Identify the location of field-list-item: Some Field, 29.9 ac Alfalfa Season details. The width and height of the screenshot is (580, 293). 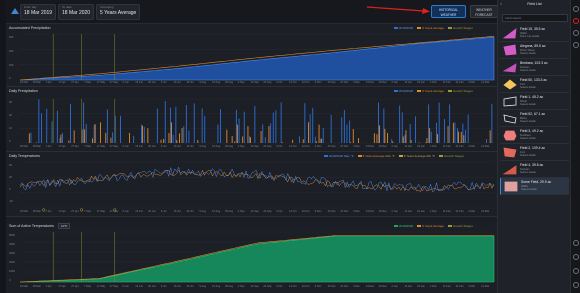
(534, 186).